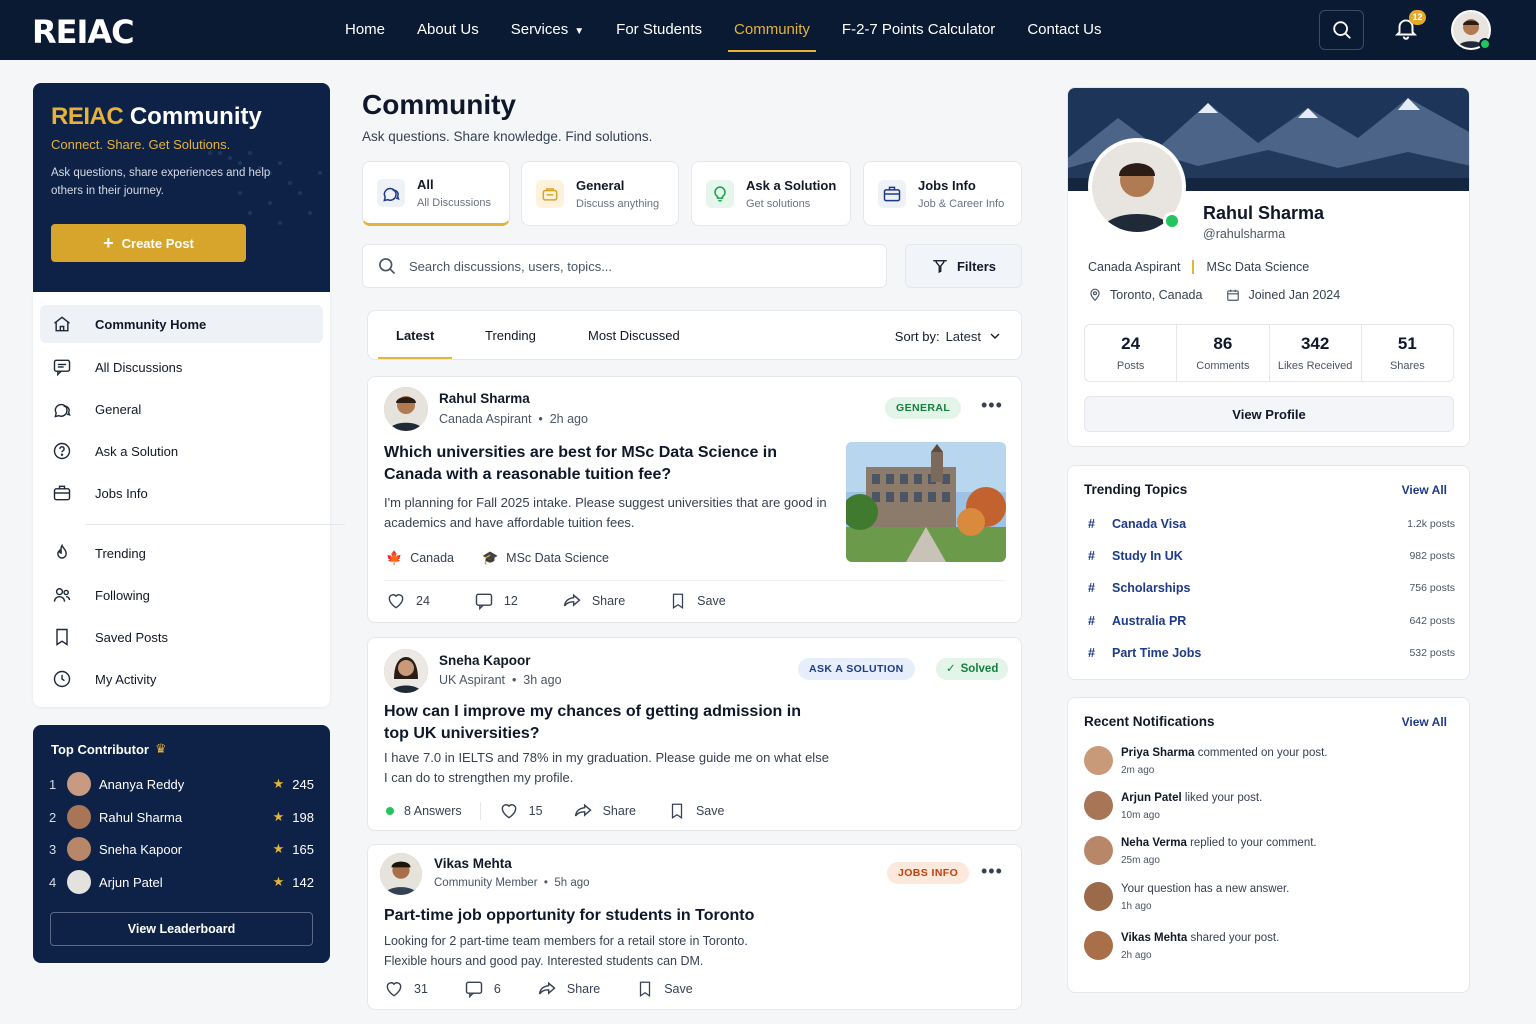 This screenshot has width=1536, height=1024. I want to click on hashtag-icon: #, so click(1091, 653).